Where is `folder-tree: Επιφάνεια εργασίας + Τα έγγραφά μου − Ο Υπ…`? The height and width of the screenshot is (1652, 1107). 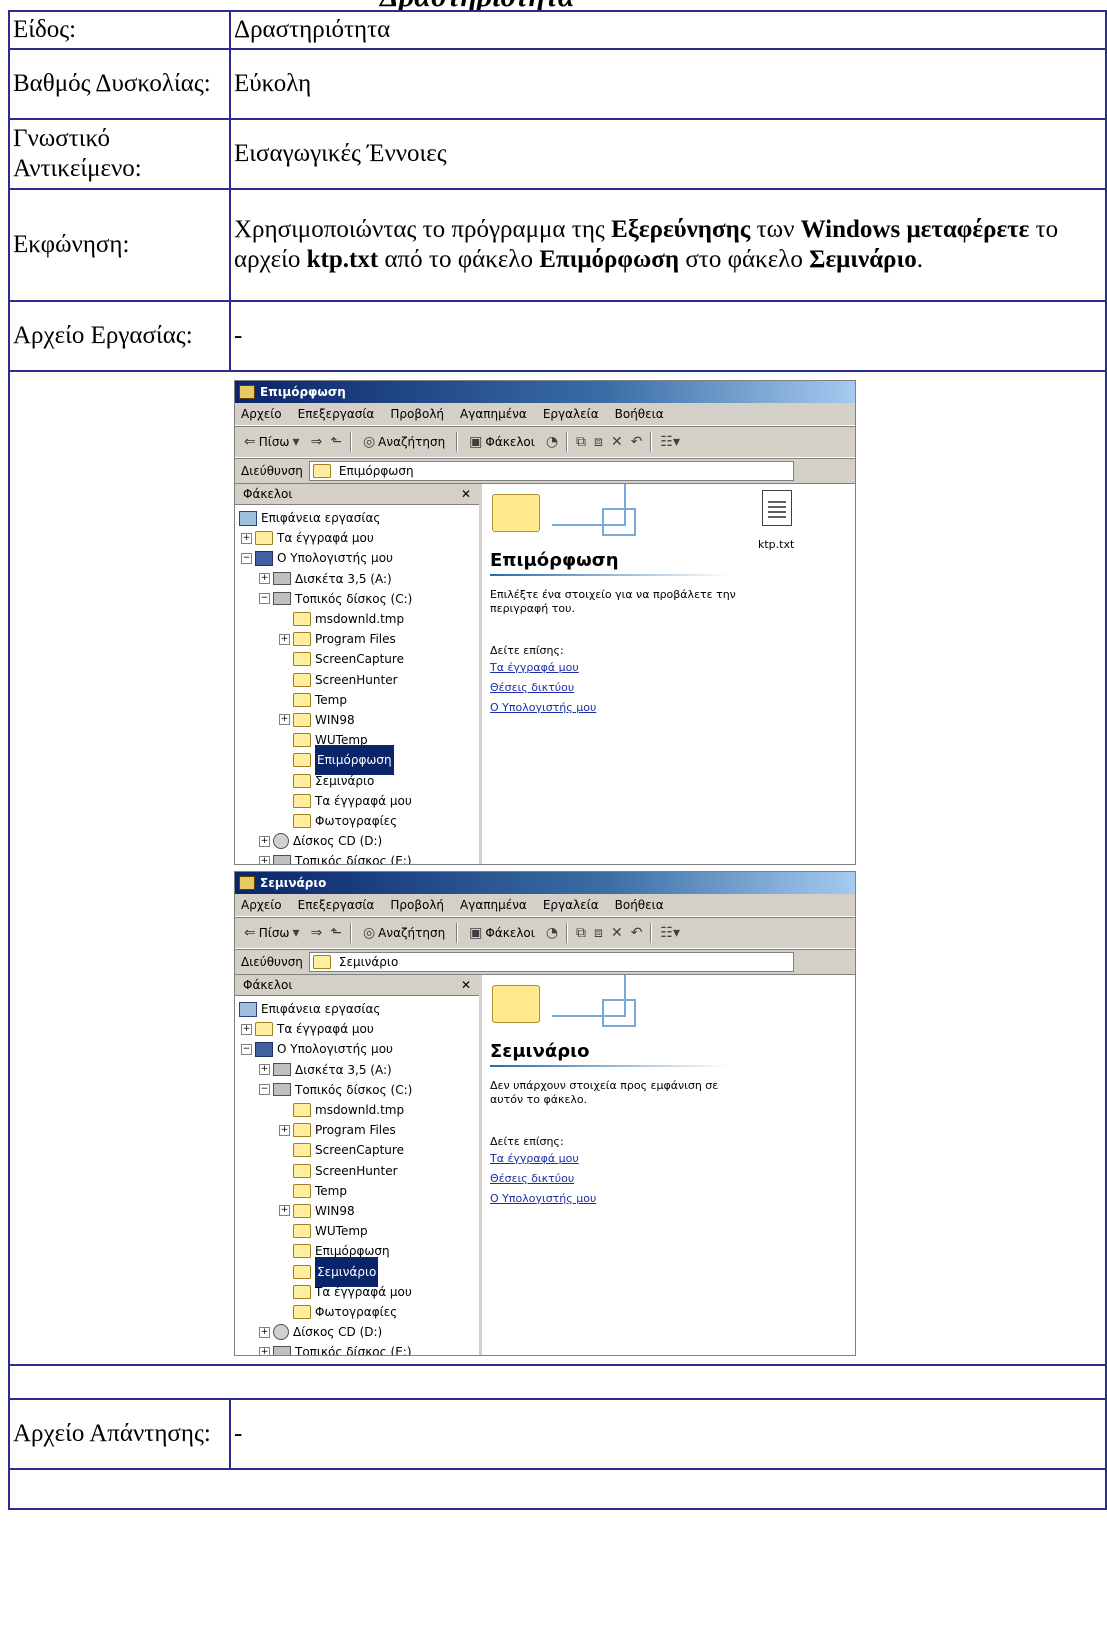 folder-tree: Επιφάνεια εργασίας + Τα έγγραφά μου − Ο Υπ… is located at coordinates (357, 684).